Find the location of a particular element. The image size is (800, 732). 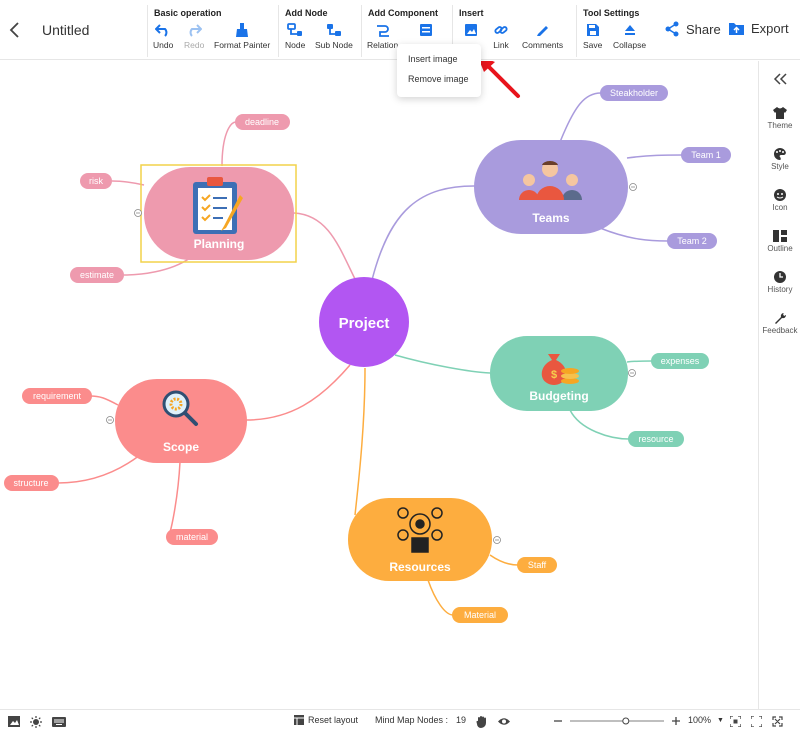

subnode-requirement: requirement is located at coordinates (57, 396).